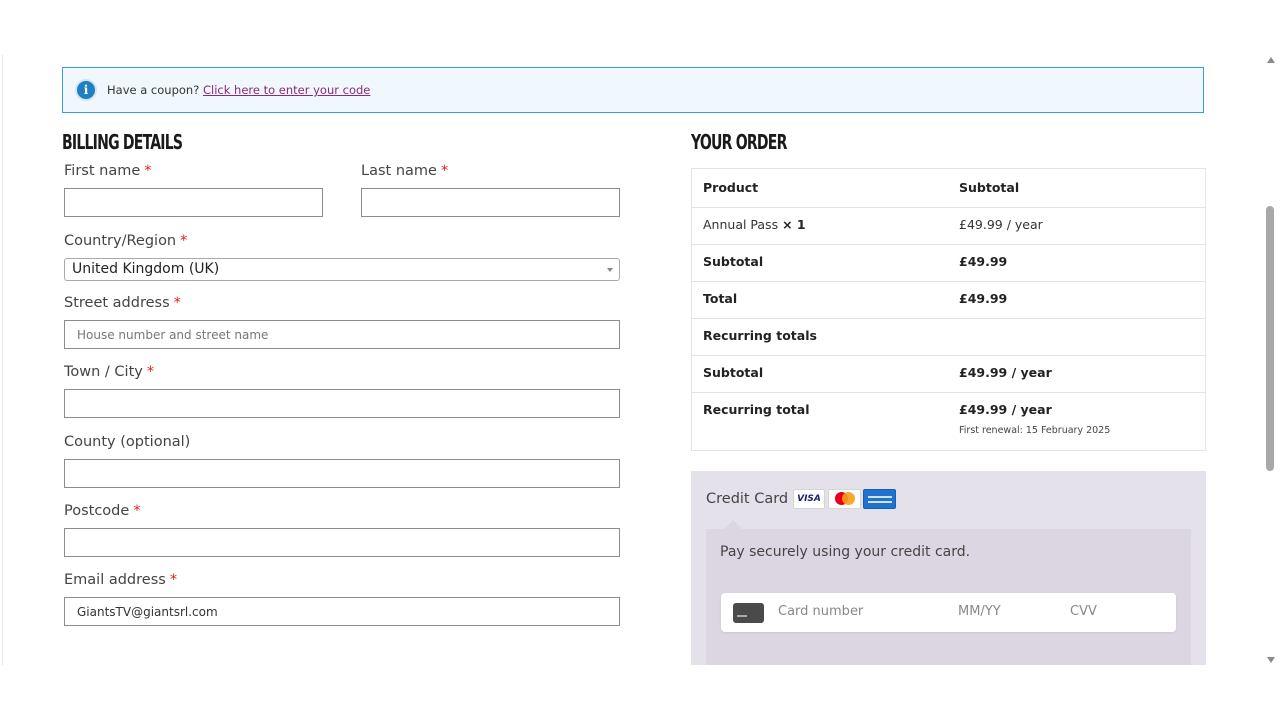 The width and height of the screenshot is (1280, 720). I want to click on table-row: Total £49.99, so click(948, 300).